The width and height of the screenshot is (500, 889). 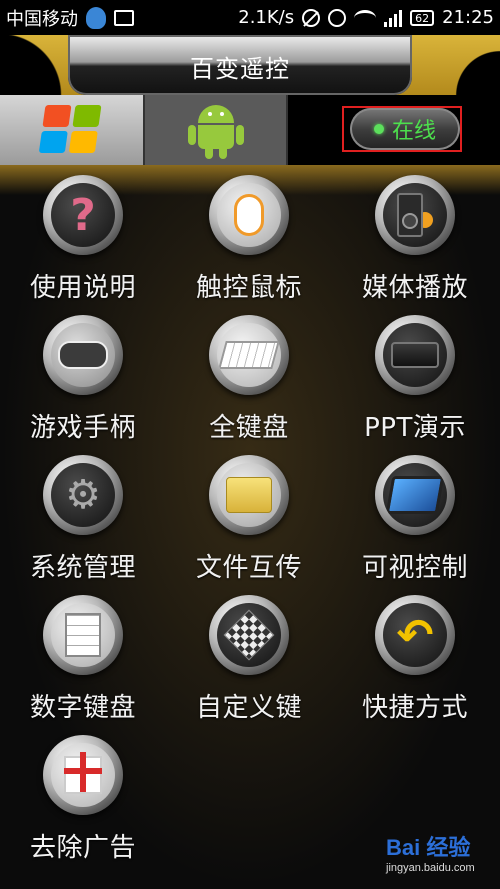 What do you see at coordinates (82, 568) in the screenshot?
I see `grid-item-label: 系统管理` at bounding box center [82, 568].